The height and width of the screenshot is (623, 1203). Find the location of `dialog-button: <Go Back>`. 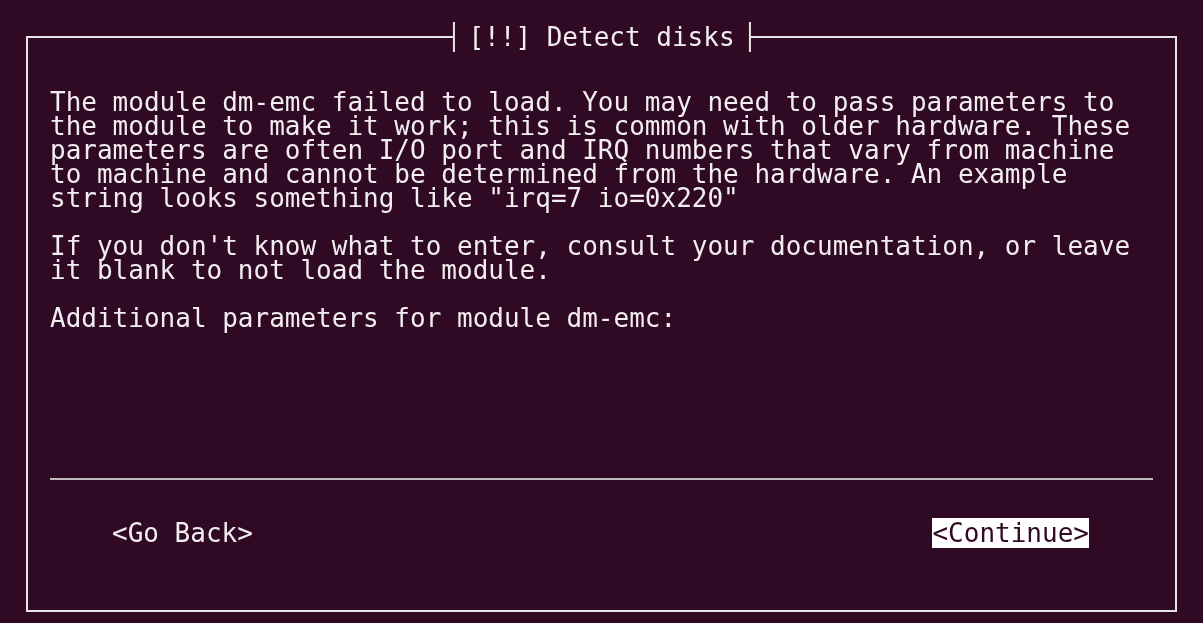

dialog-button: <Go Back> is located at coordinates (182, 533).